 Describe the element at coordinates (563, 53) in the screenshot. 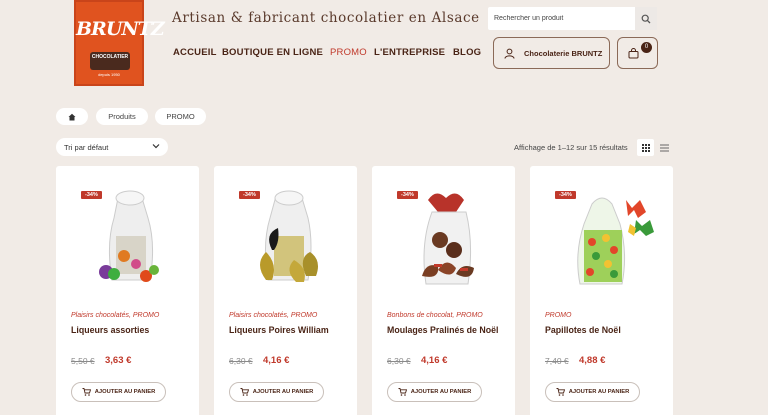

I see `account-label: Chocolaterie BRUNTZ` at that location.